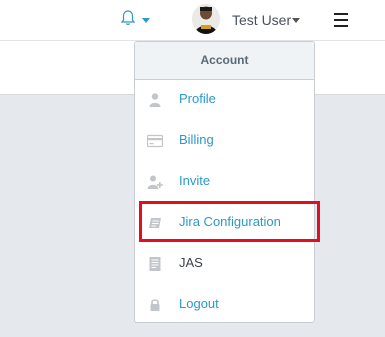 Image resolution: width=385 pixels, height=337 pixels. Describe the element at coordinates (155, 141) in the screenshot. I see `credit-card-icon` at that location.